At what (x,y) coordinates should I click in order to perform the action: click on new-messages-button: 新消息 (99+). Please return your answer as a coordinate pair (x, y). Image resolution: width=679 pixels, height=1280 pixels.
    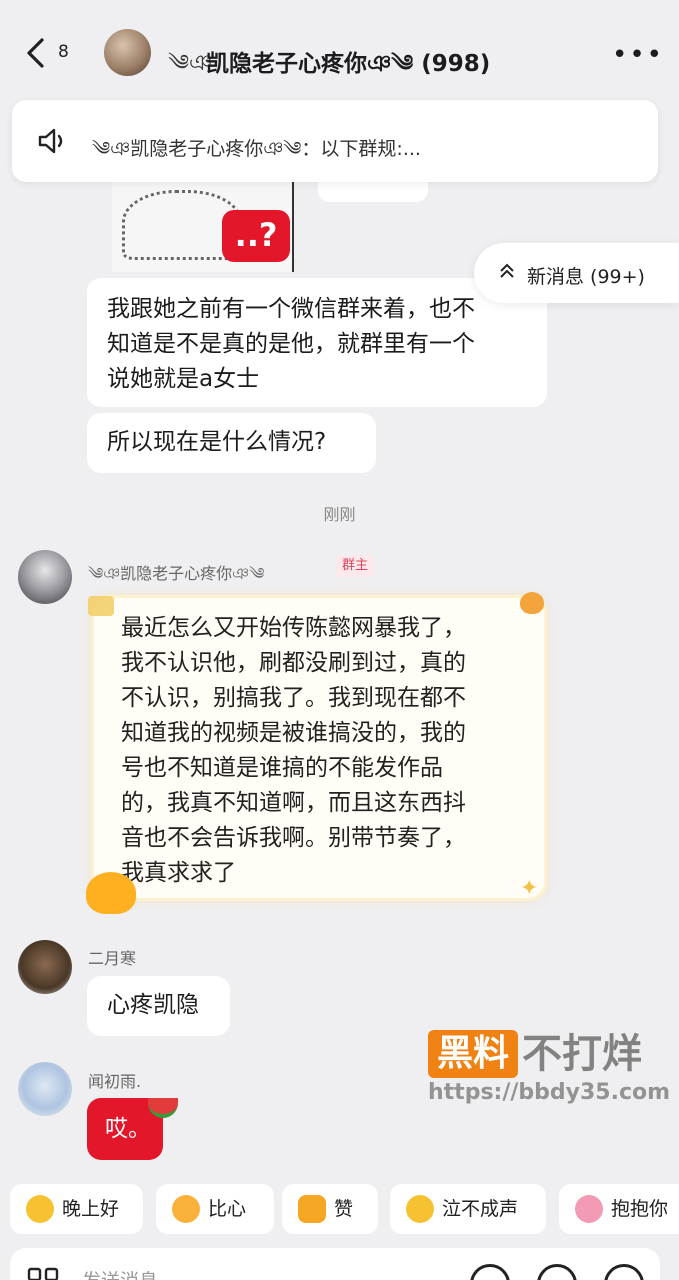
    Looking at the image, I should click on (576, 273).